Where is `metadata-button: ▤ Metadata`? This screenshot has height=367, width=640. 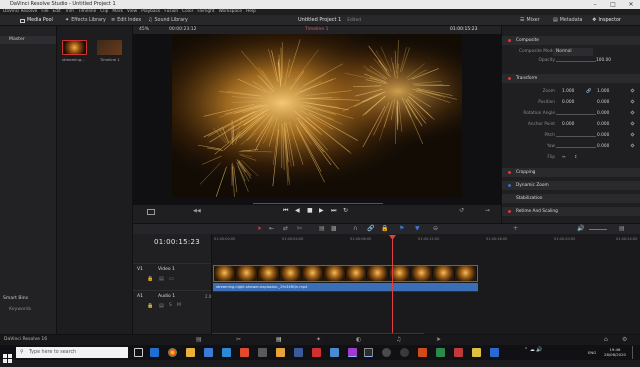
metadata-button: ▤ Metadata is located at coordinates (567, 20).